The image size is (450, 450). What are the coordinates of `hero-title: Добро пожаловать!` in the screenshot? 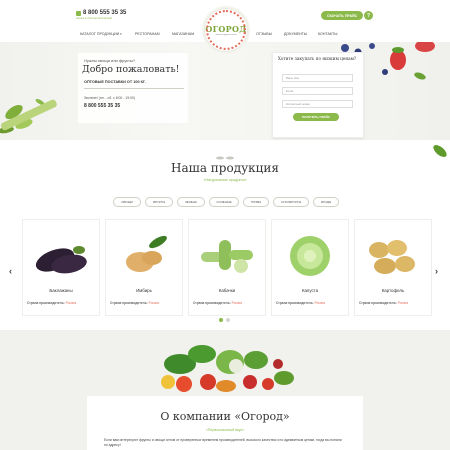 It's located at (131, 69).